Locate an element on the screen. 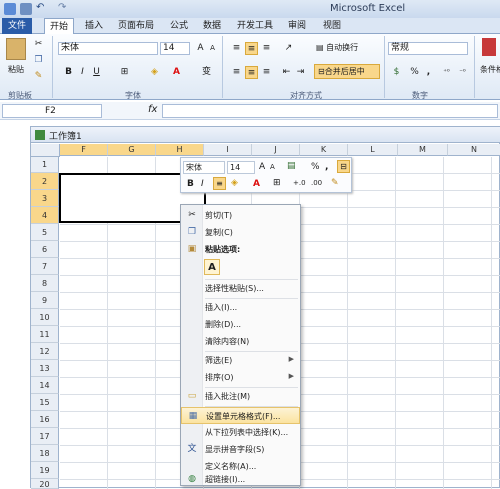  row-header: 16 is located at coordinates (45, 419).